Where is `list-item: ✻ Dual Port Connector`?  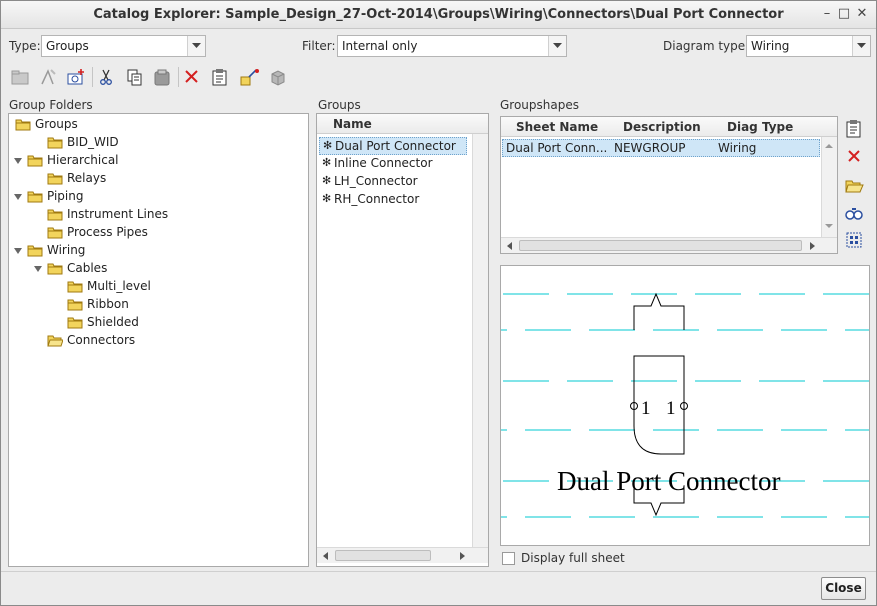
list-item: ✻ Dual Port Connector is located at coordinates (393, 146).